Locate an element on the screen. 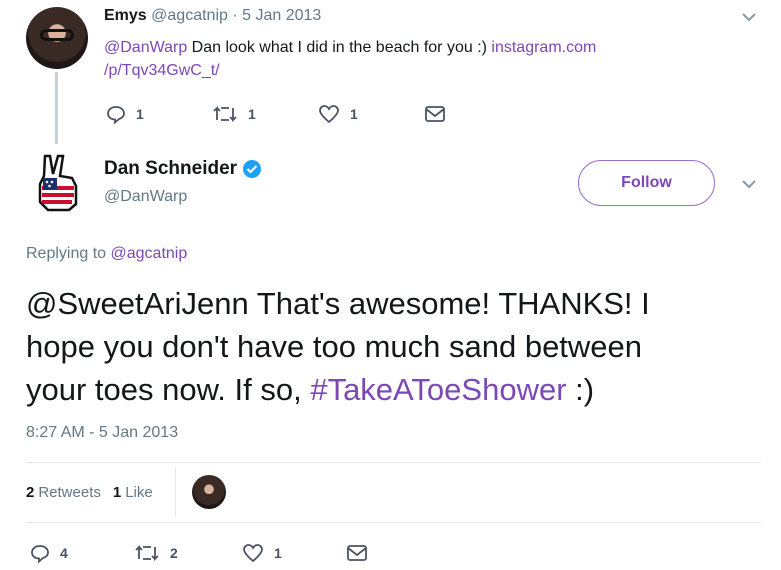  main-like-count: 1 is located at coordinates (278, 553).